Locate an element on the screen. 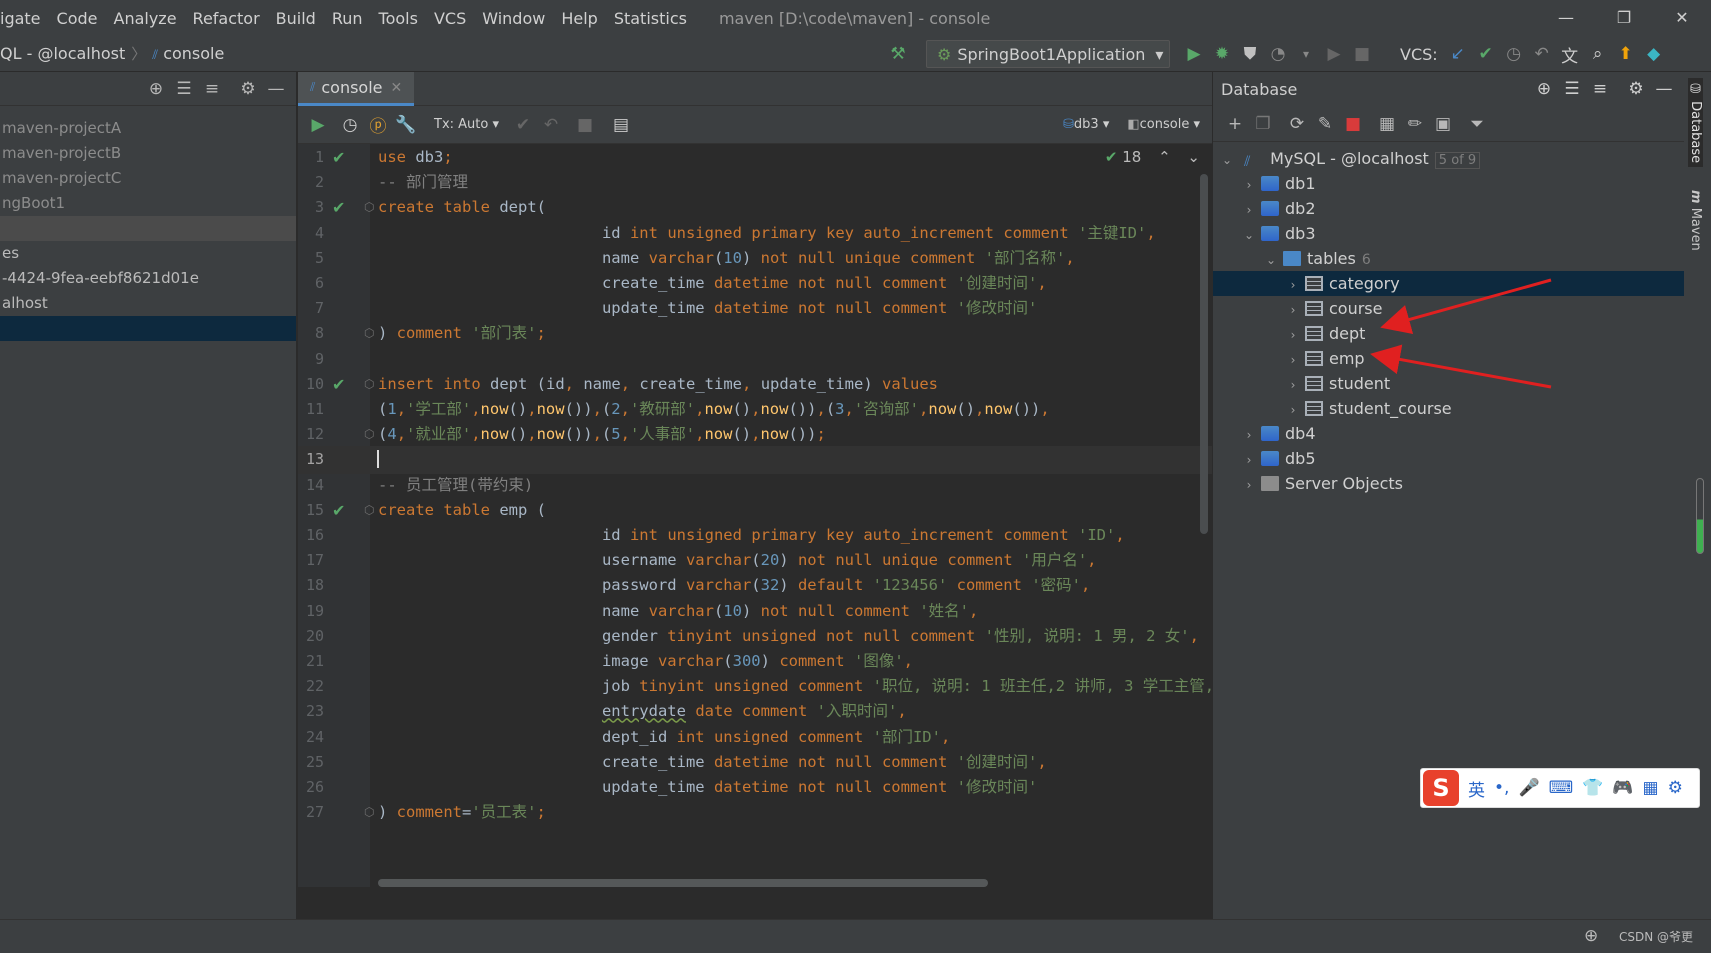 The image size is (1711, 953). tree-item-db3: ⌄ db3 is located at coordinates (1448, 233).